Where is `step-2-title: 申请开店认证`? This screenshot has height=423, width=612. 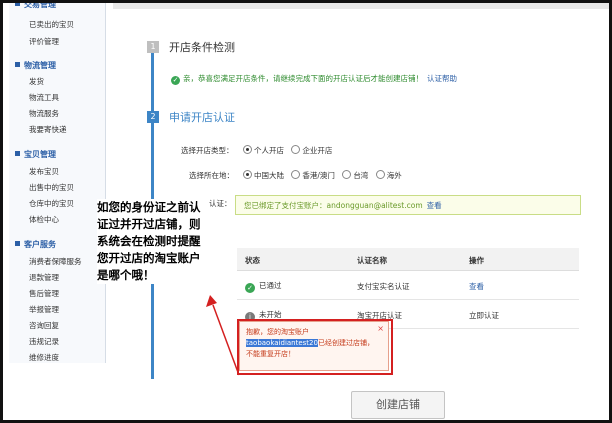
step-2-title: 申请开店认证 is located at coordinates (202, 117).